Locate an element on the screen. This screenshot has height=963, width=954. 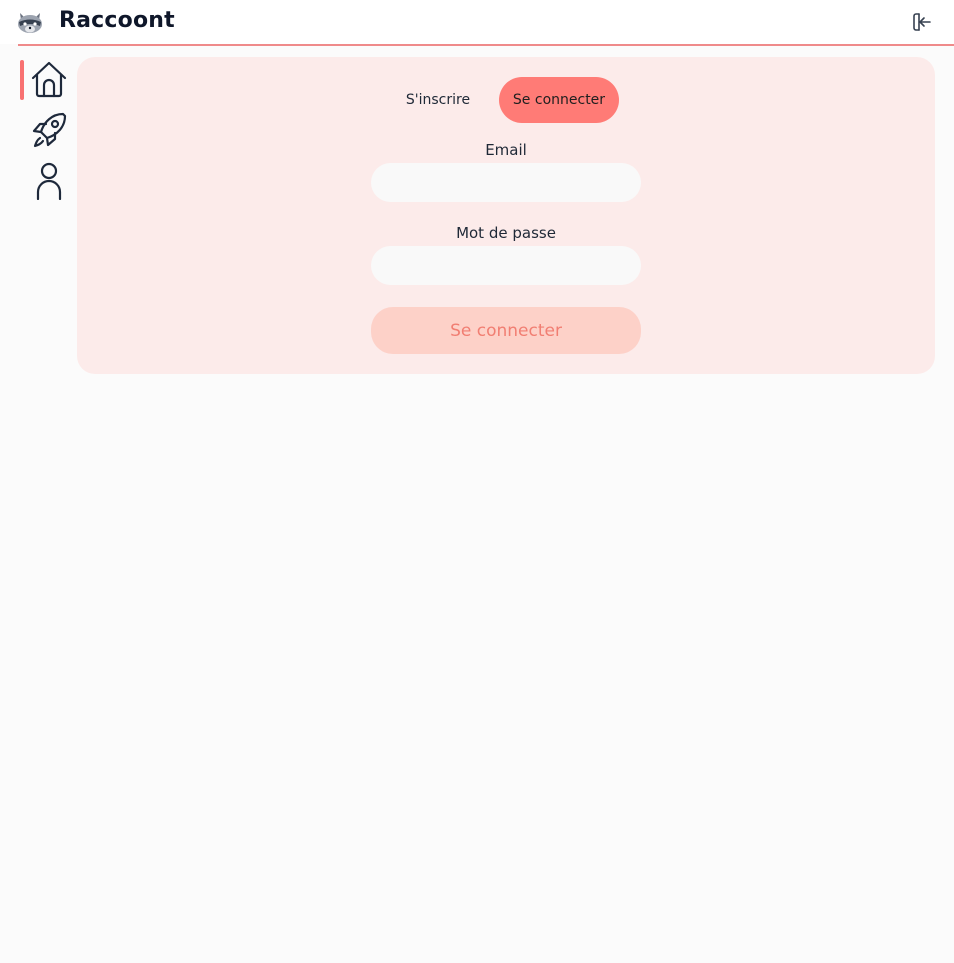
password-label: Mot de passe is located at coordinates (506, 233).